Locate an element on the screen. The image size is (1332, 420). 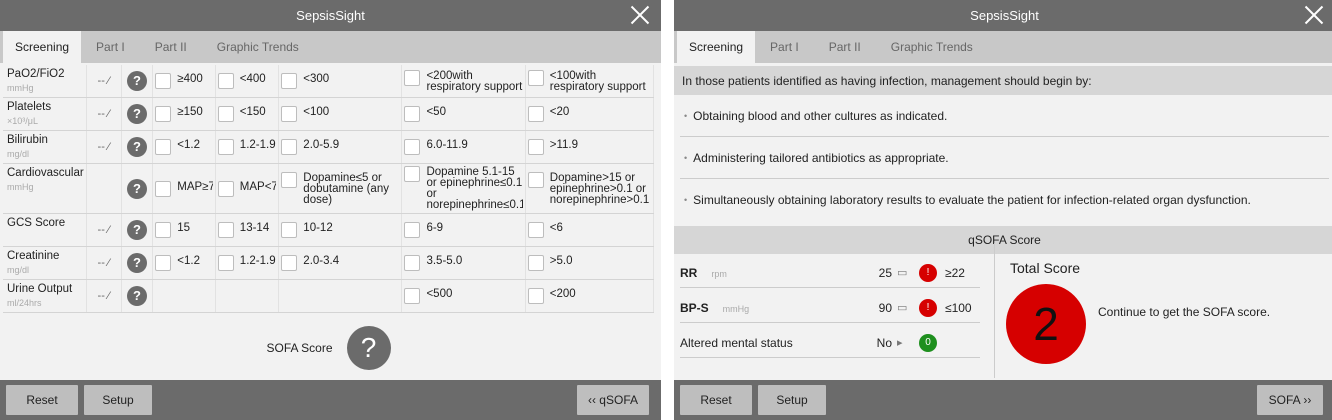
option-cell: <150 is located at coordinates (247, 114).